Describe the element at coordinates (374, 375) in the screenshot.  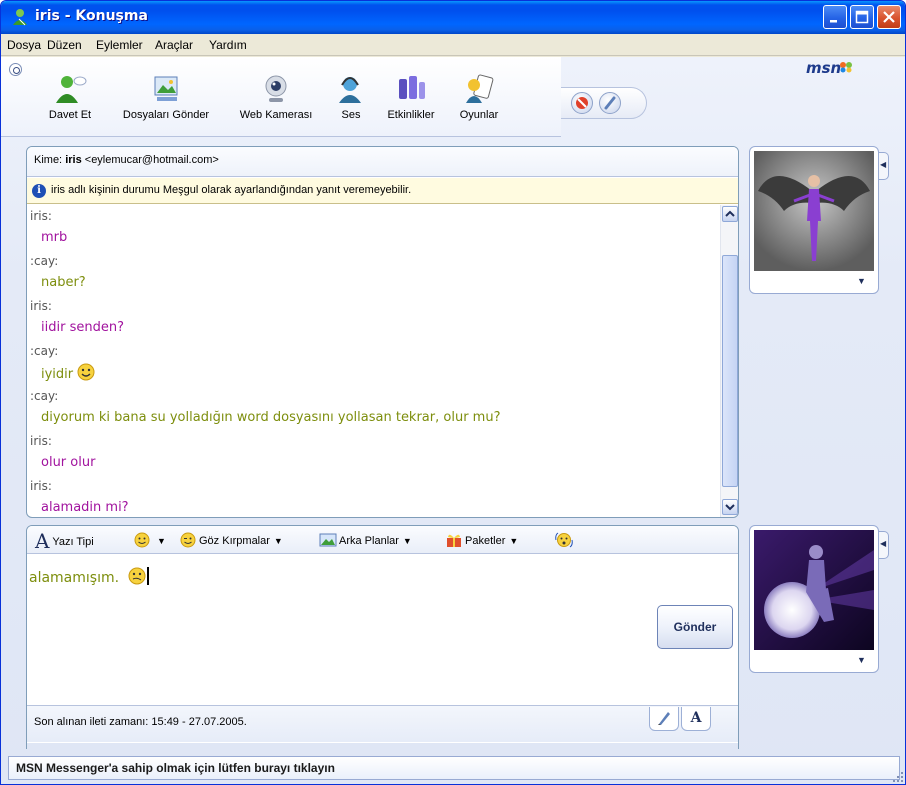
I see `message-text: iyidir` at that location.